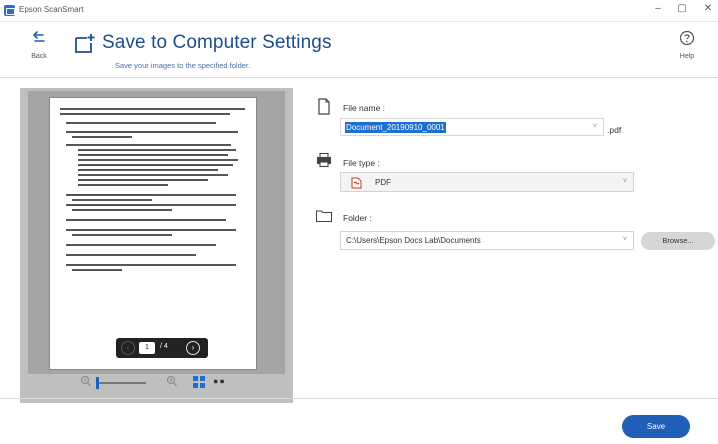 This screenshot has width=718, height=444. I want to click on thumbnail-view-icon, so click(199, 382).